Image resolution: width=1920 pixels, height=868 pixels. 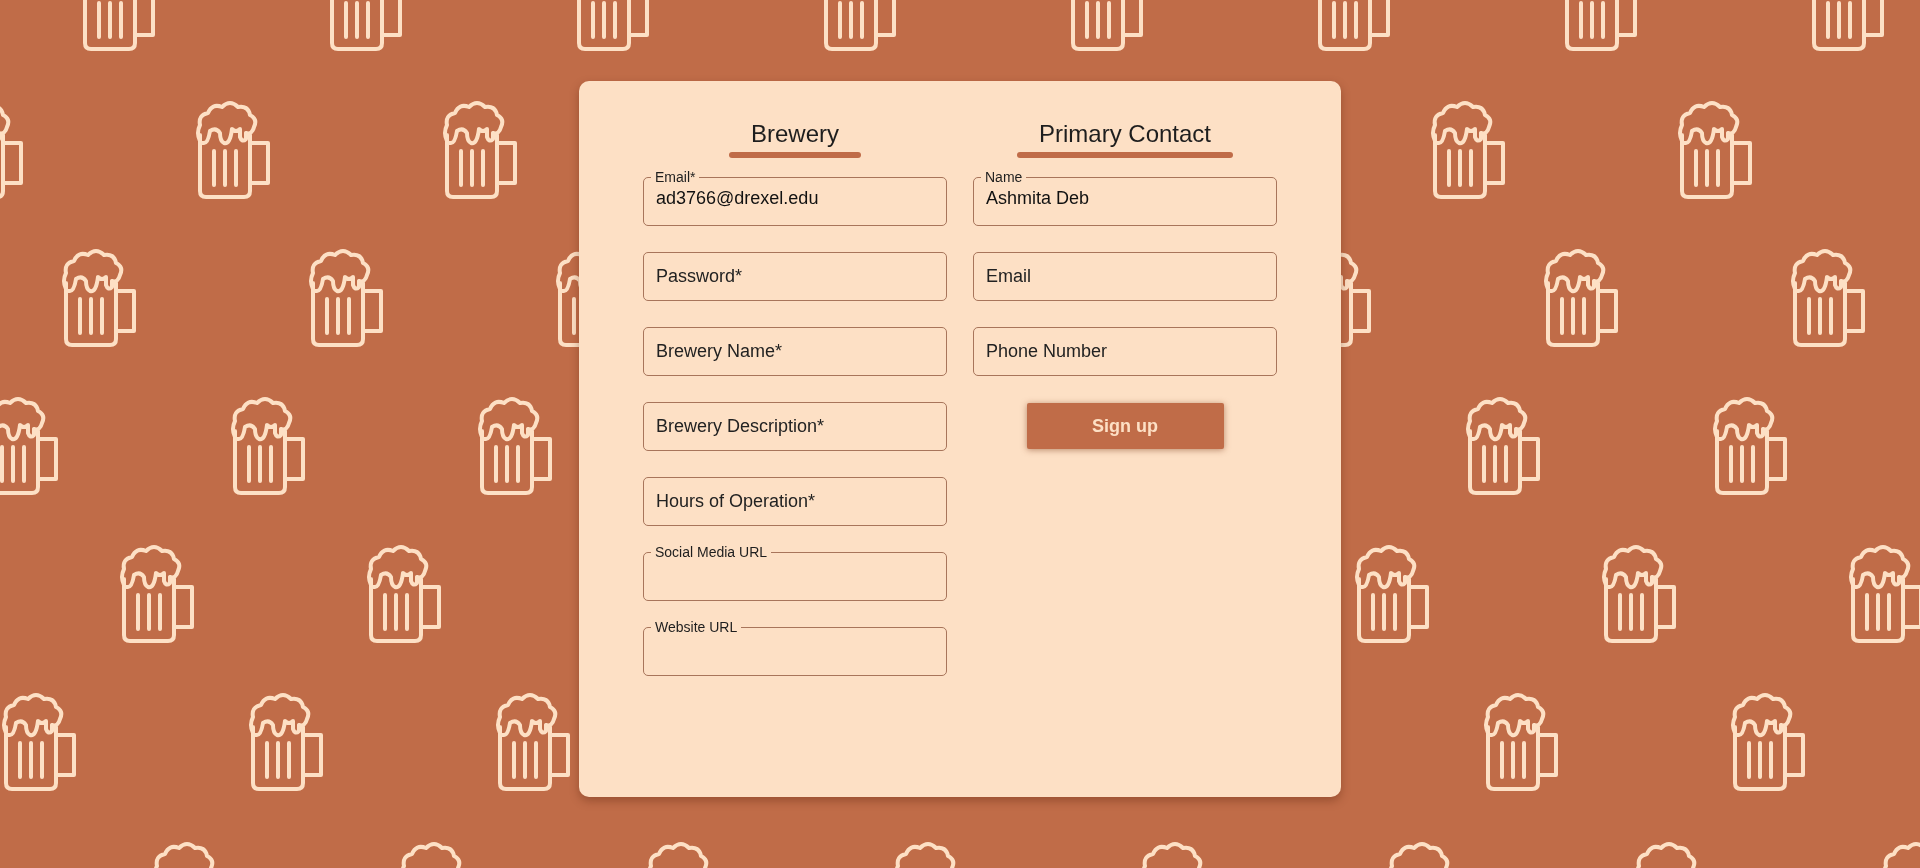 I want to click on input-field: Password*, so click(x=795, y=276).